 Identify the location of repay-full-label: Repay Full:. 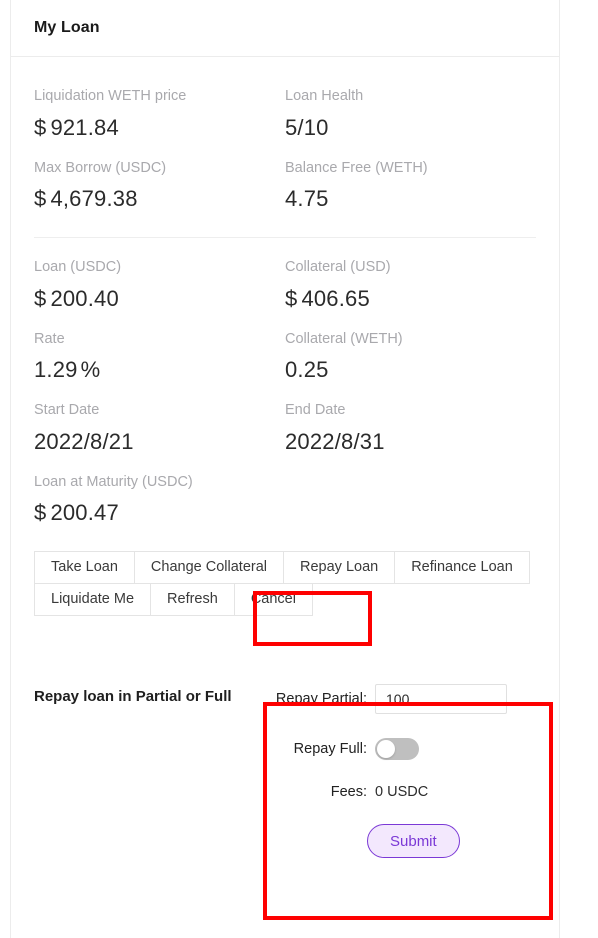
(330, 749).